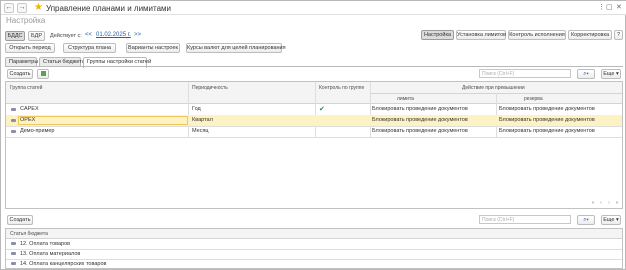 Image resolution: width=626 pixels, height=270 pixels. What do you see at coordinates (481, 35) in the screenshot?
I see `tab-set-limits: Установка лимитов` at bounding box center [481, 35].